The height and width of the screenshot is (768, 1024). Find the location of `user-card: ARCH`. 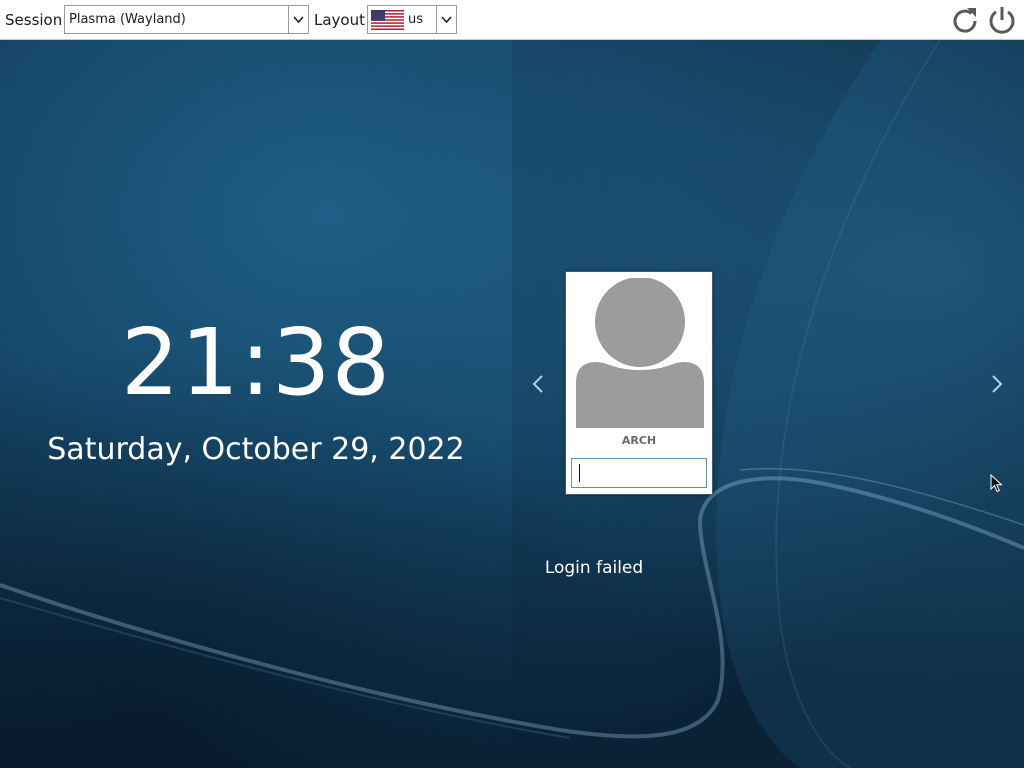

user-card: ARCH is located at coordinates (639, 383).